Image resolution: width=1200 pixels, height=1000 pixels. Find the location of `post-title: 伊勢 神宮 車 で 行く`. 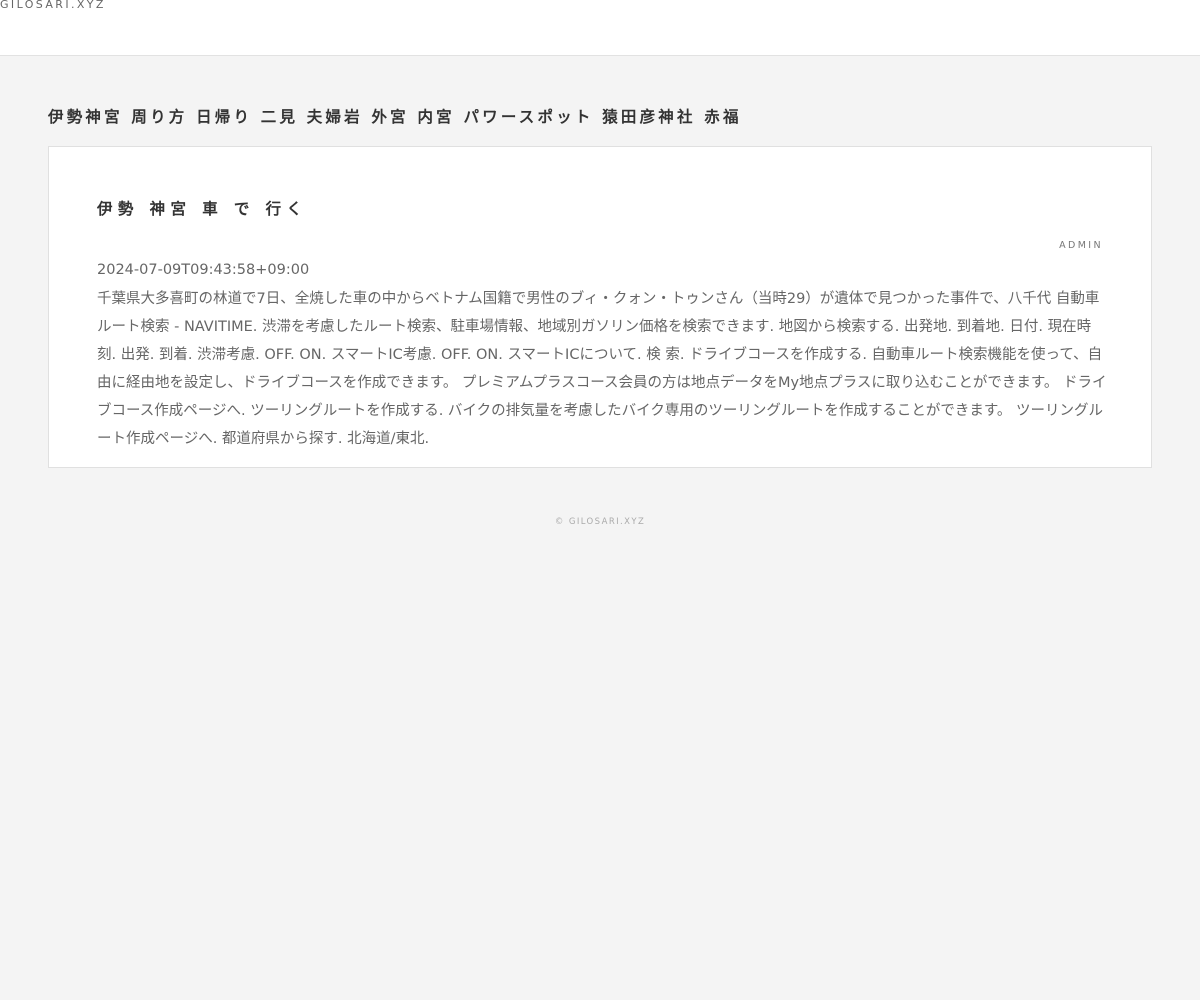

post-title: 伊勢 神宮 車 で 行く is located at coordinates (202, 209).